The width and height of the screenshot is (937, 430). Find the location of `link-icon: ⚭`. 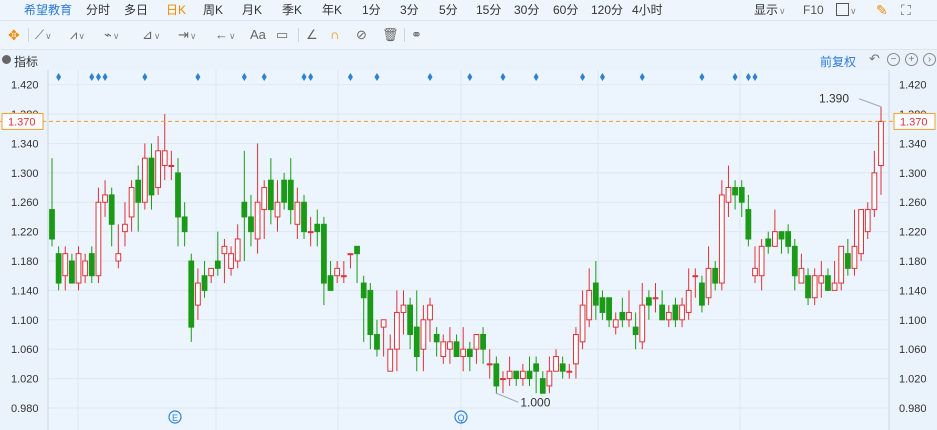

link-icon: ⚭ is located at coordinates (416, 35).